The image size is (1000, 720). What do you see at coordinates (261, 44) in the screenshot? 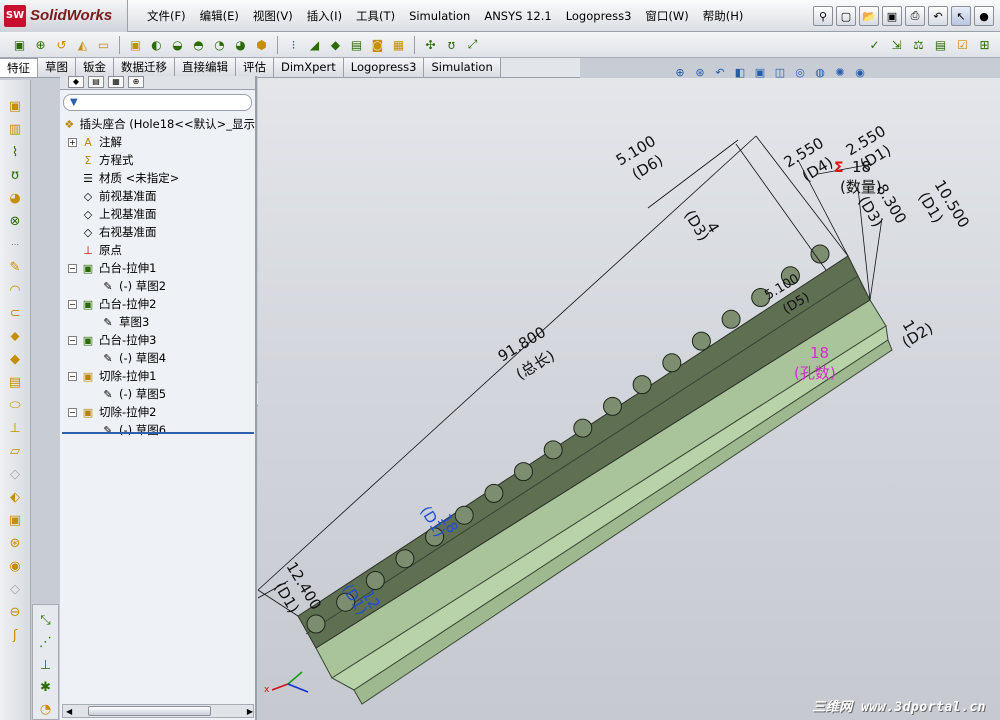
I see `shell-icon: ⬢` at bounding box center [261, 44].